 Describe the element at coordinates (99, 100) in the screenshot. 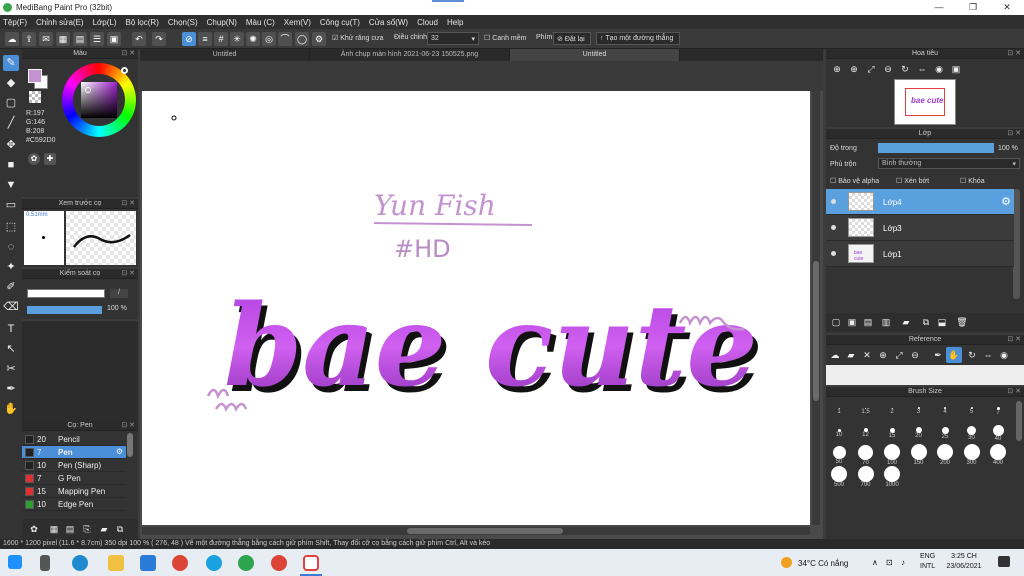

I see `hue-wheel` at that location.